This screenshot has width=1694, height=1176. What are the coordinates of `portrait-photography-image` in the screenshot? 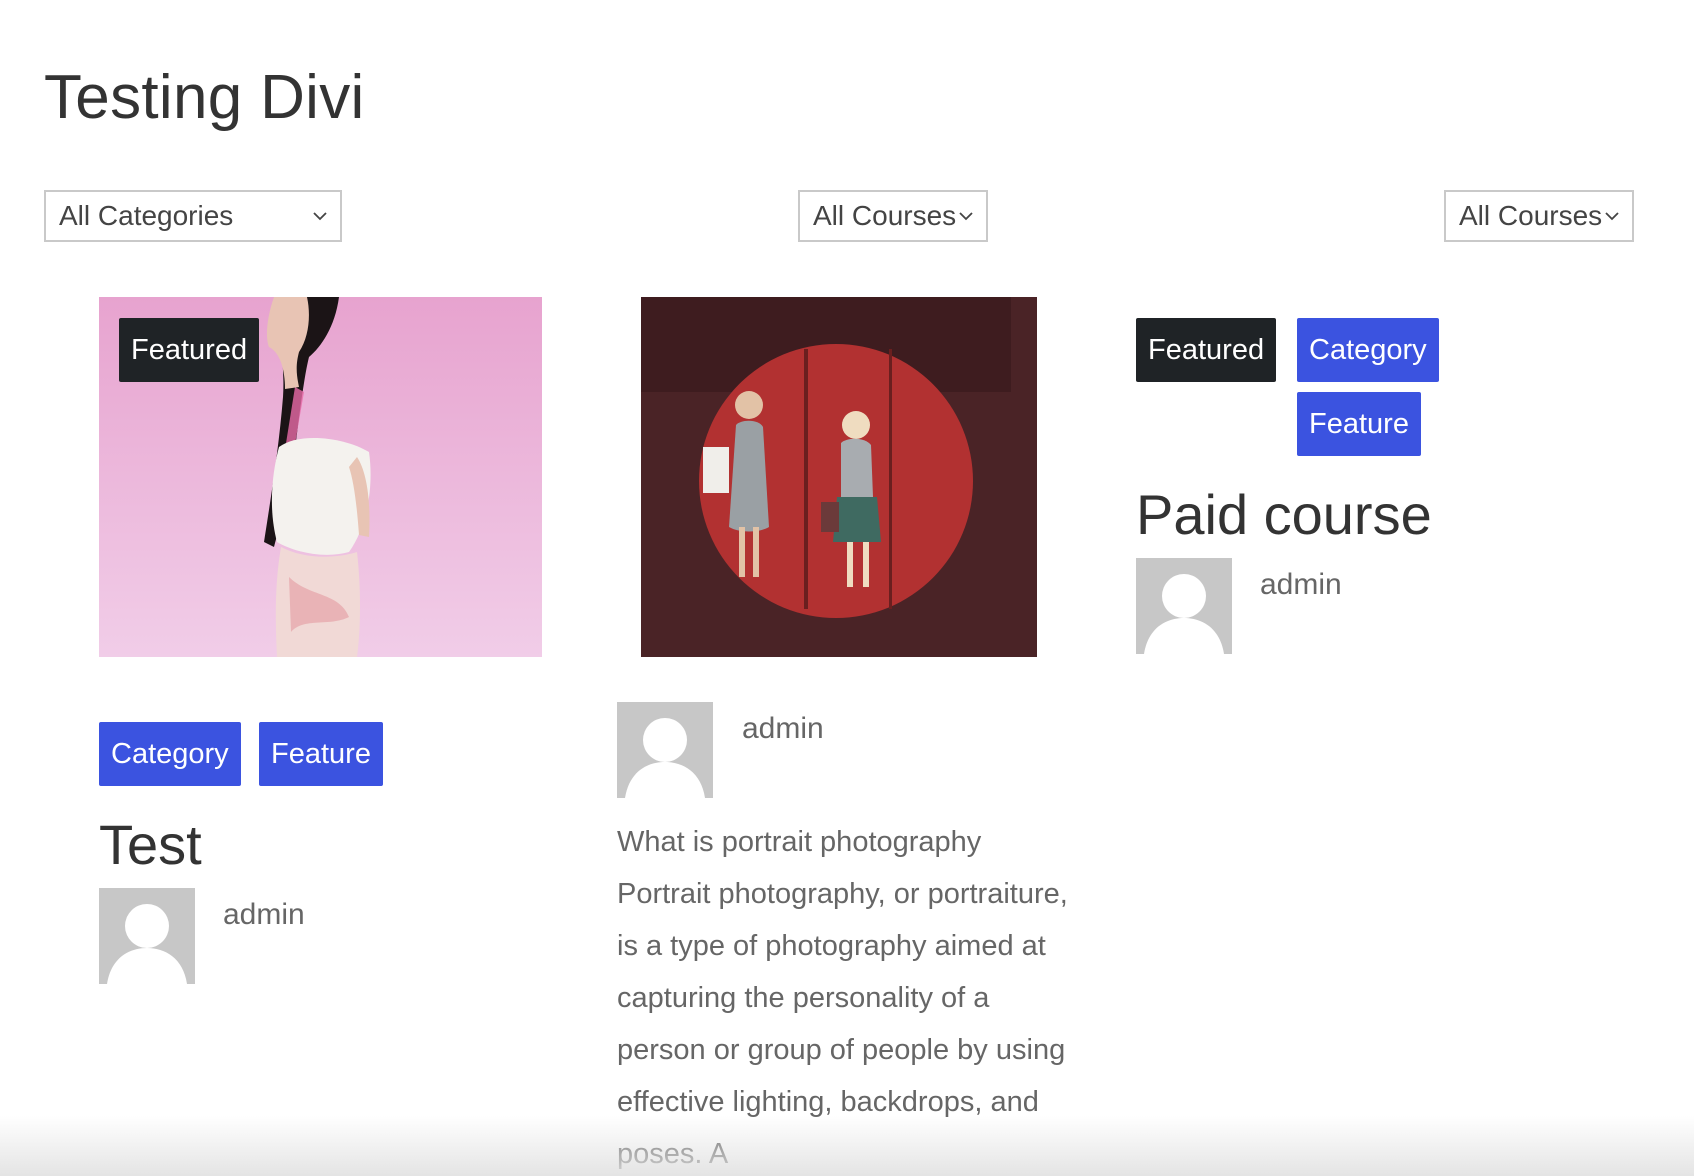 It's located at (839, 477).